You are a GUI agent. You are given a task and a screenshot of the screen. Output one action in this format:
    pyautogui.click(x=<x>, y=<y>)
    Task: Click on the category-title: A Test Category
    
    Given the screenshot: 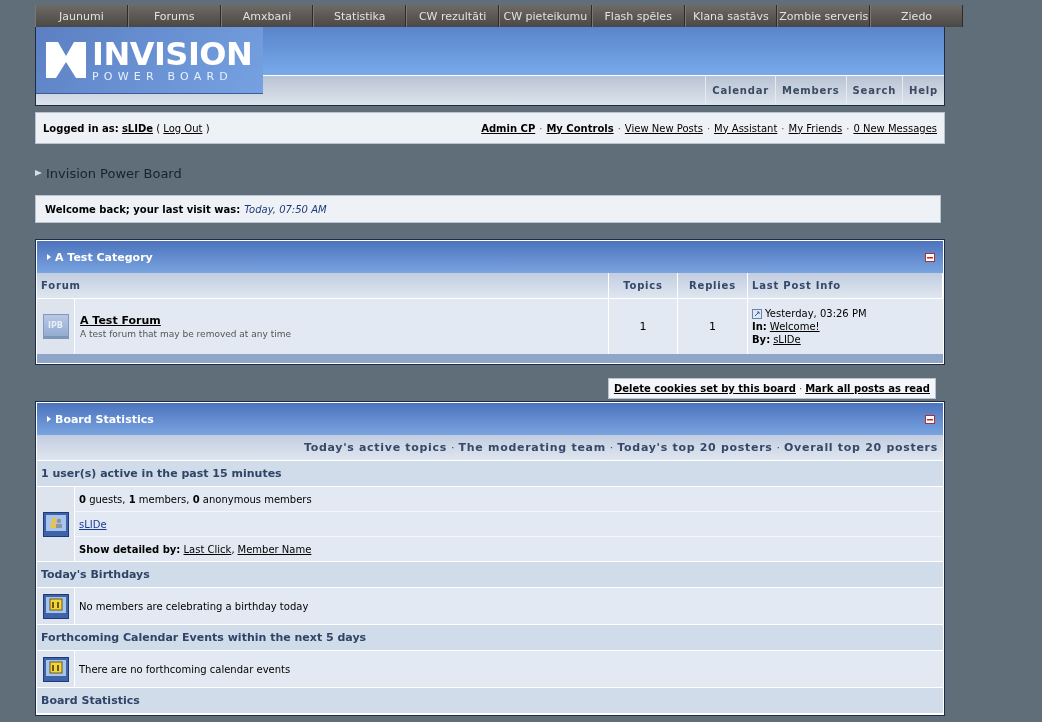 What is the action you would take?
    pyautogui.click(x=104, y=257)
    